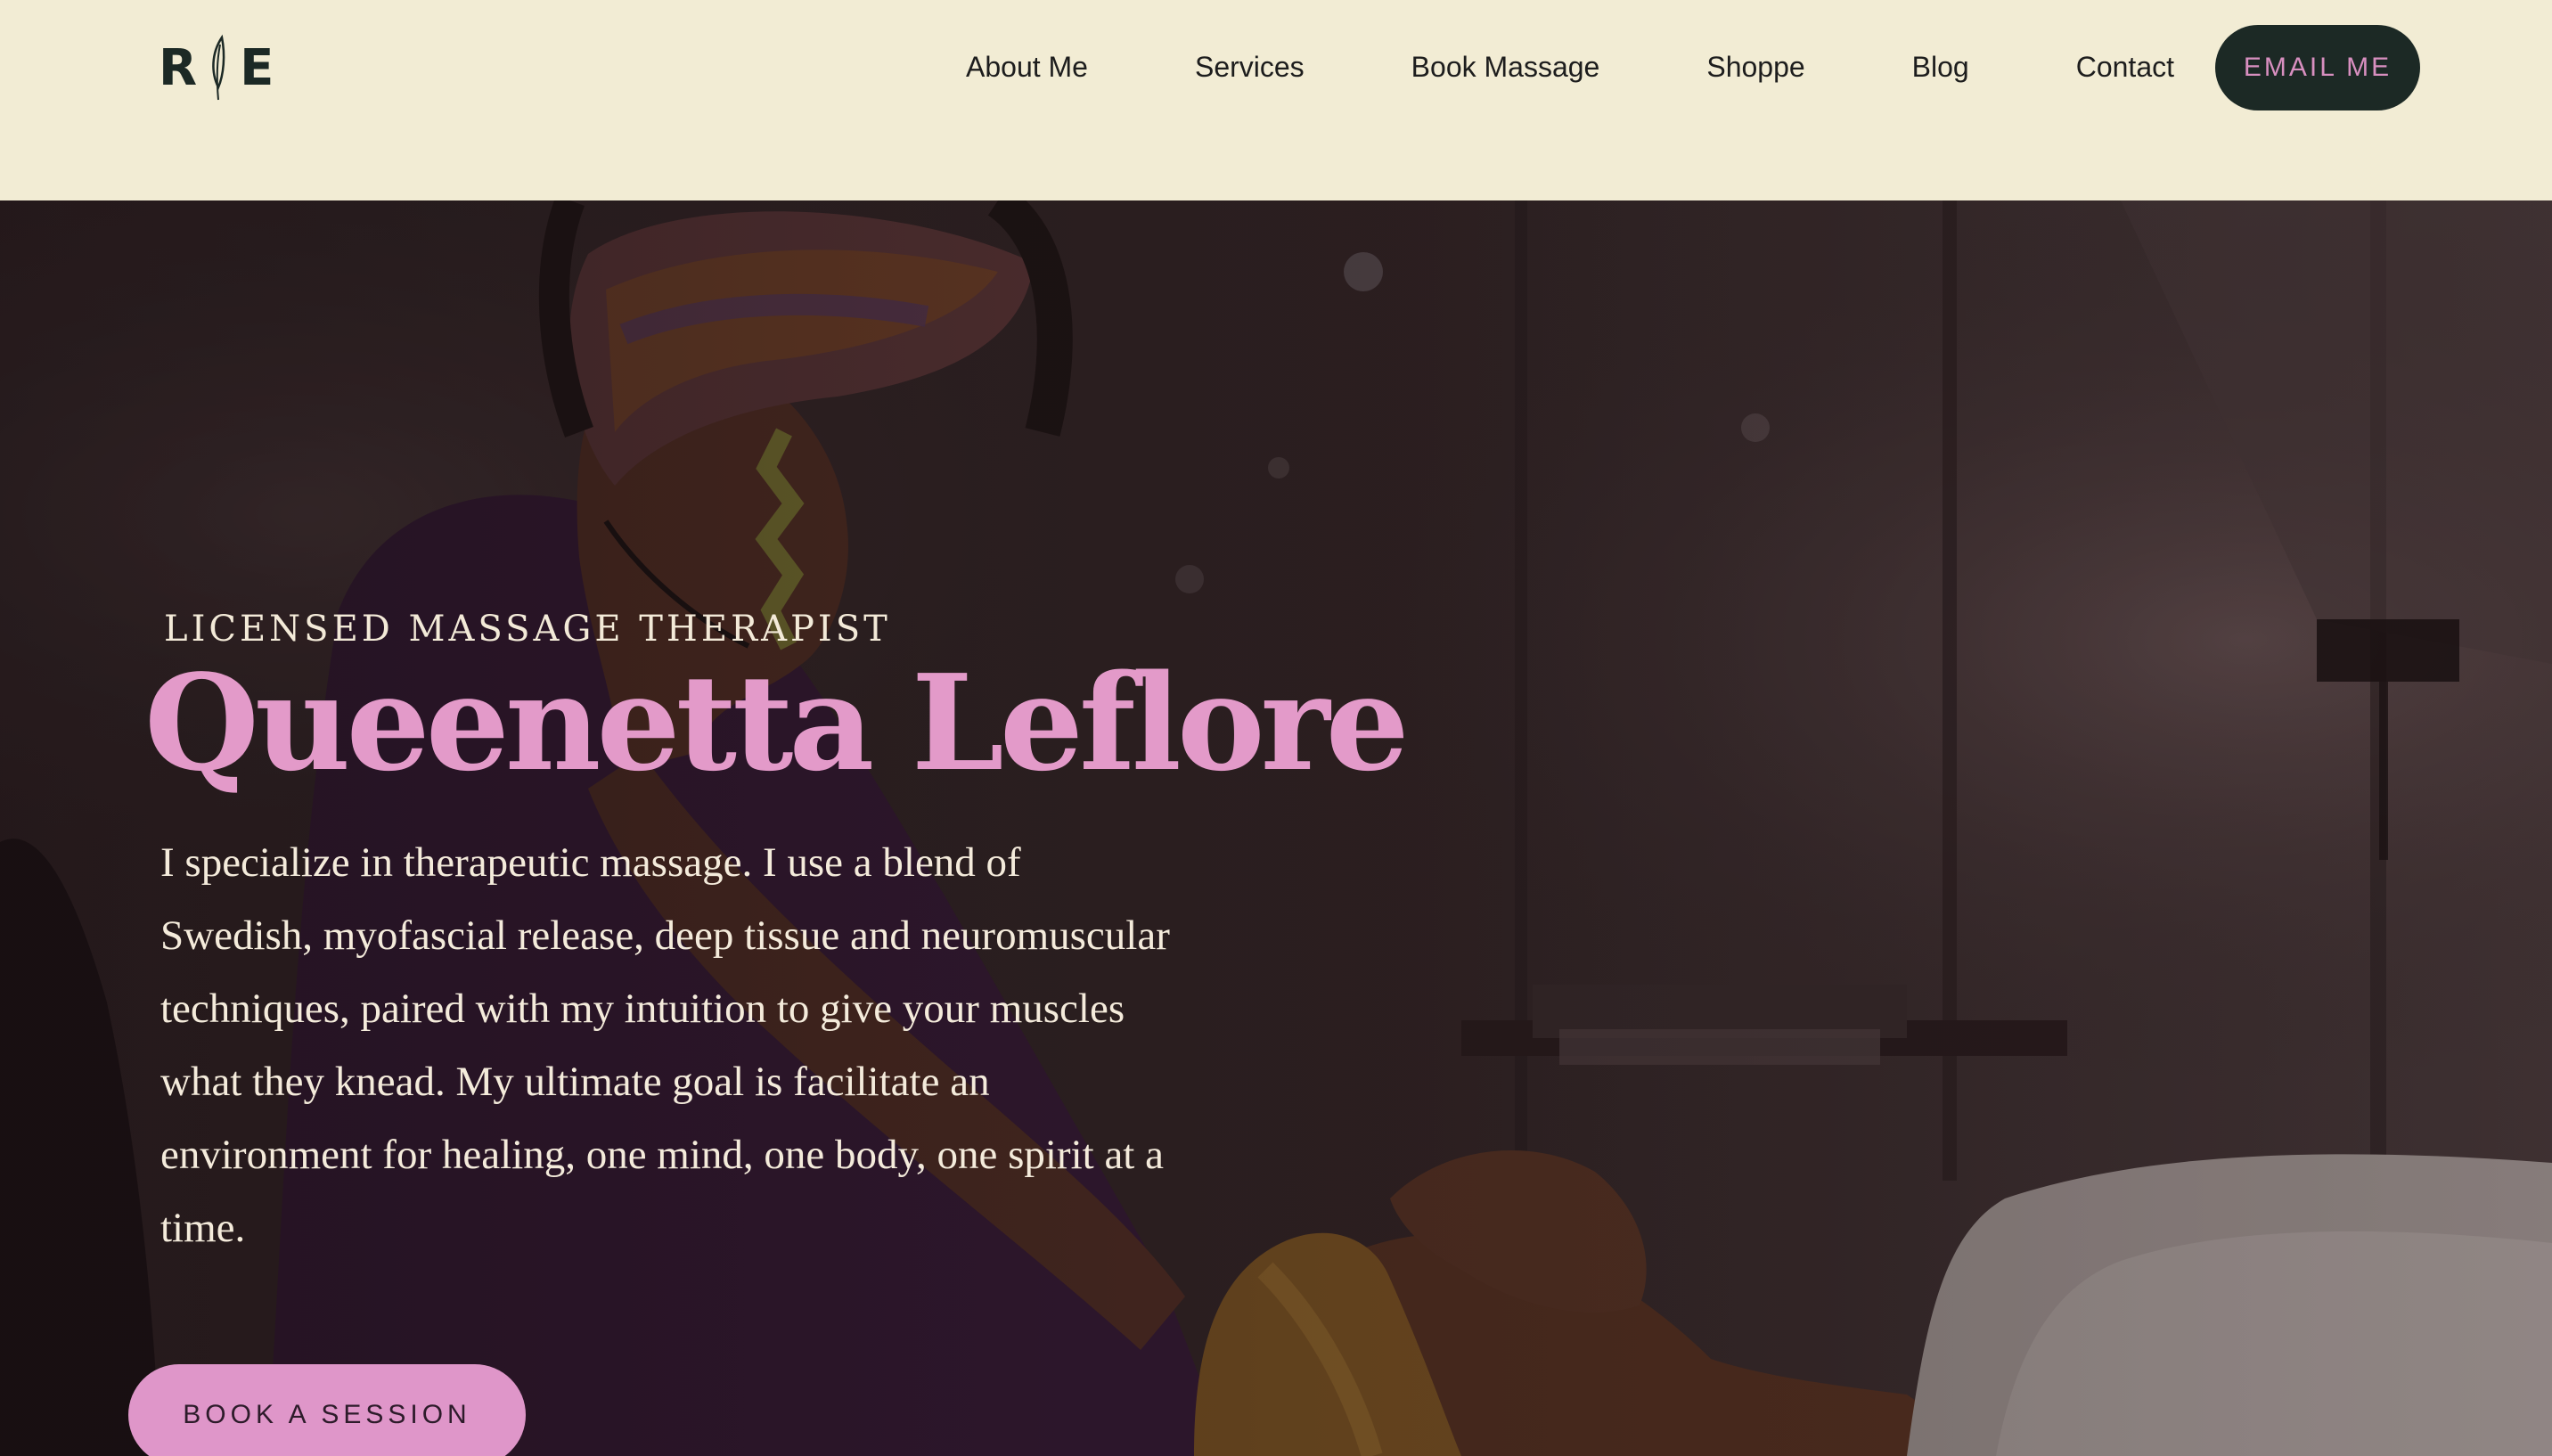 This screenshot has height=1456, width=2552. Describe the element at coordinates (777, 722) in the screenshot. I see `hero-name-heading: Queenetta Leflore` at that location.